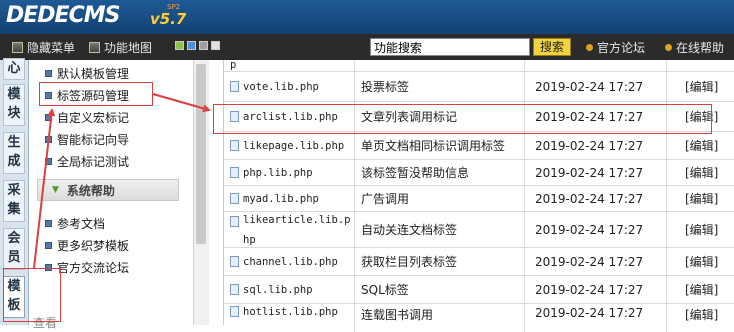  Describe the element at coordinates (122, 181) in the screenshot. I see `annotation-arrows` at that location.